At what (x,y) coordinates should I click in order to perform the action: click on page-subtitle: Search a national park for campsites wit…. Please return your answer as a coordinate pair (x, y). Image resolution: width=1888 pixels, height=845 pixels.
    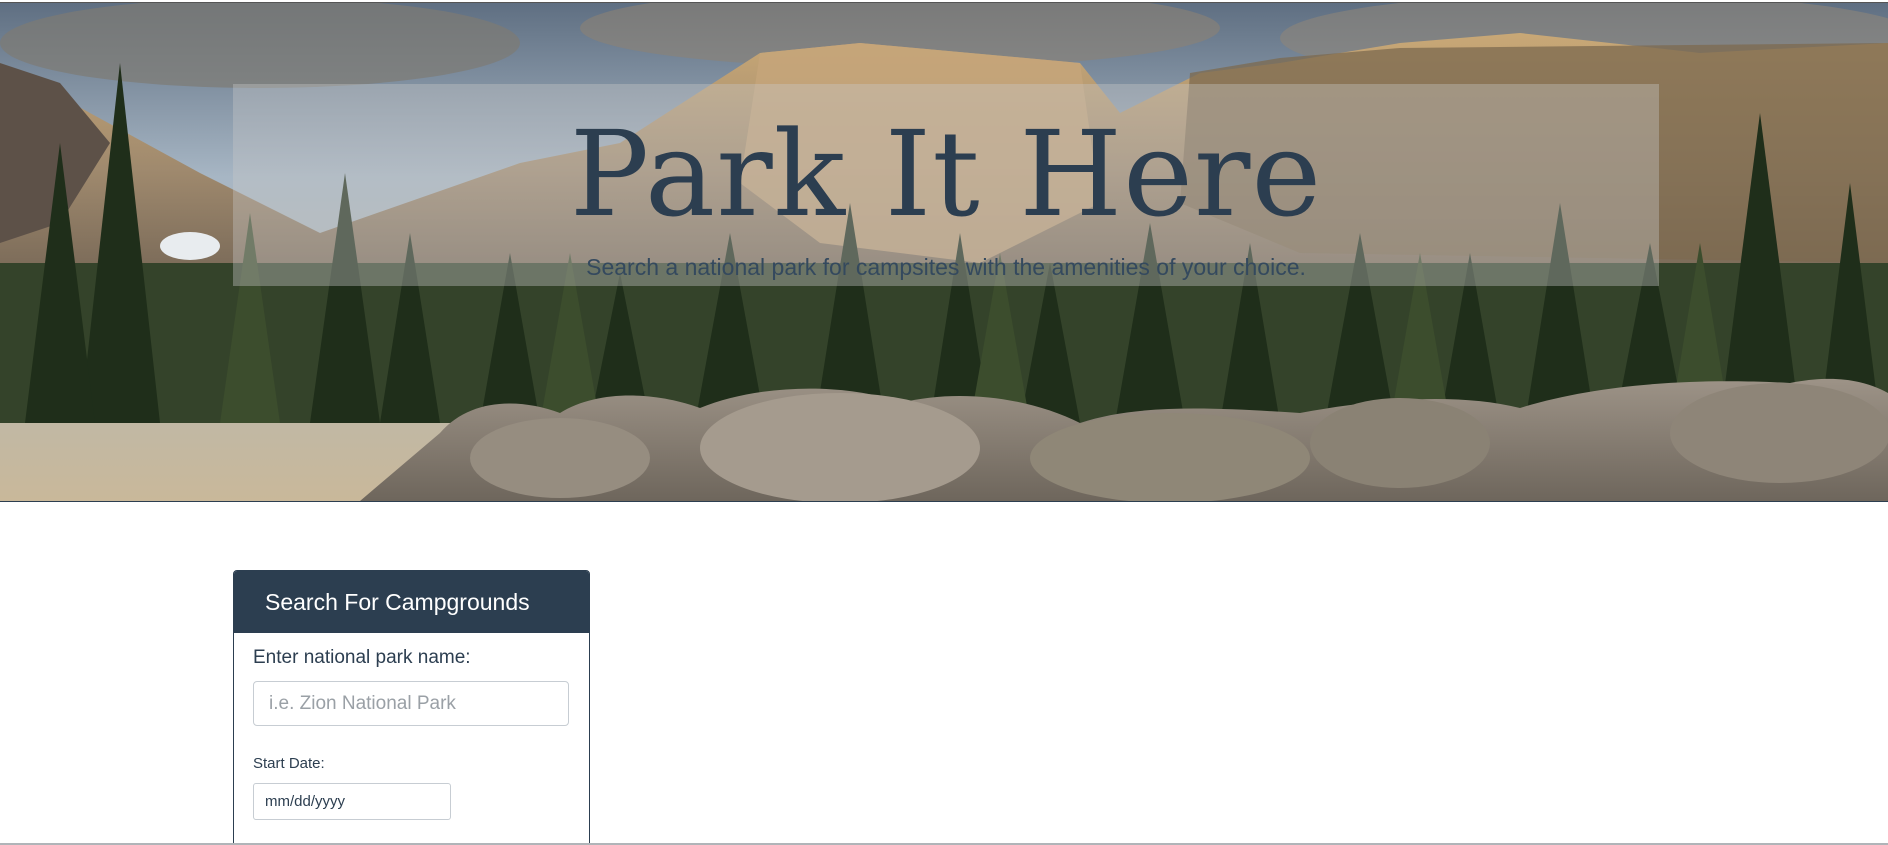
    Looking at the image, I should click on (946, 267).